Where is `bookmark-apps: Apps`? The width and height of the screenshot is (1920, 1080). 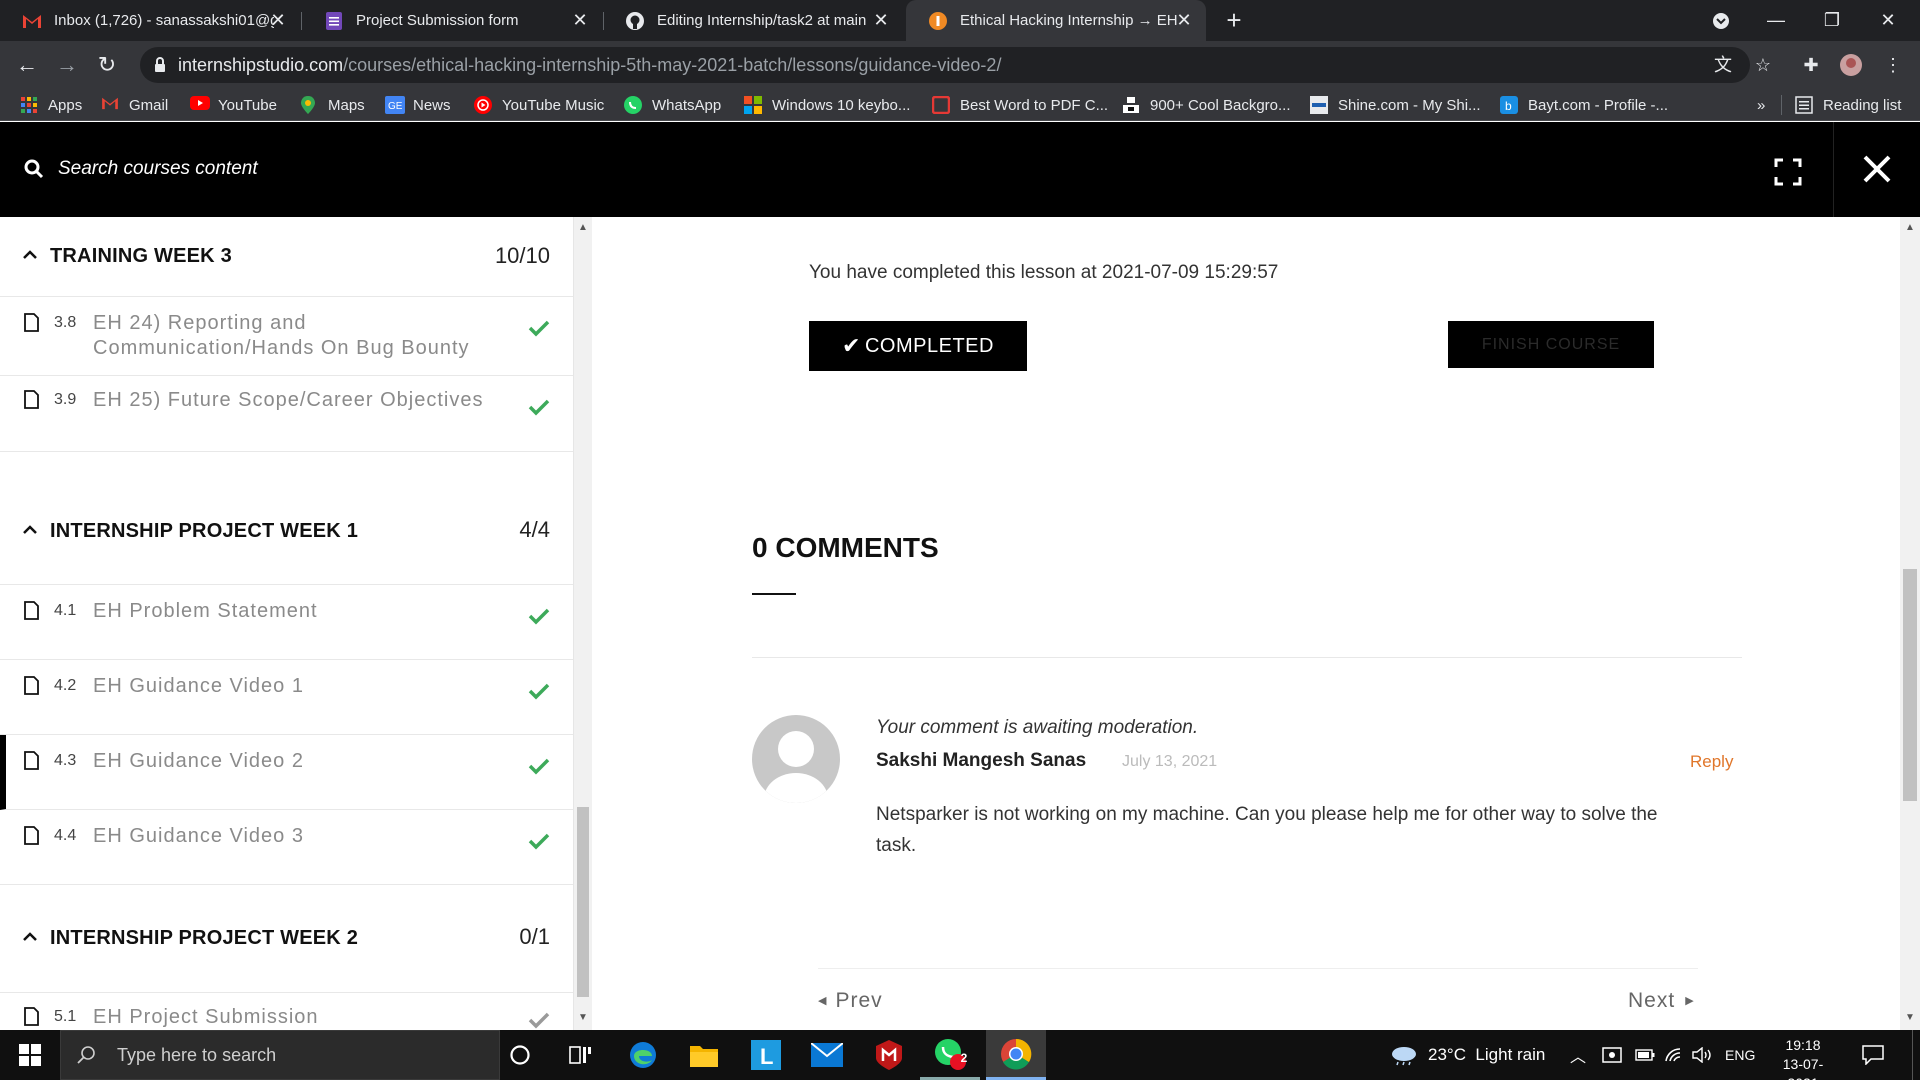 bookmark-apps: Apps is located at coordinates (51, 105).